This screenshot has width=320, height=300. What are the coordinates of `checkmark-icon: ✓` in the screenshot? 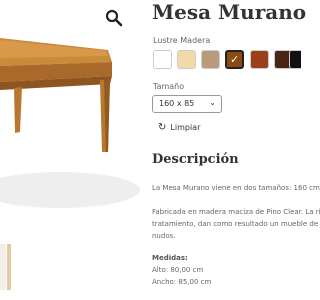 It's located at (235, 59).